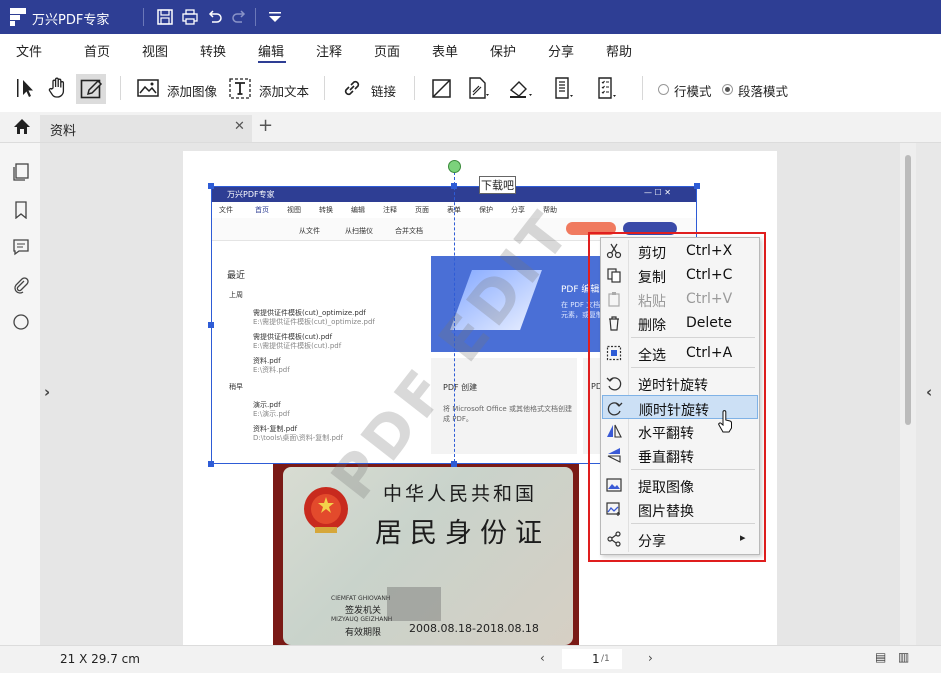  What do you see at coordinates (680, 407) in the screenshot?
I see `ctx-item-rotate-cw: 顺时针旋转` at bounding box center [680, 407].